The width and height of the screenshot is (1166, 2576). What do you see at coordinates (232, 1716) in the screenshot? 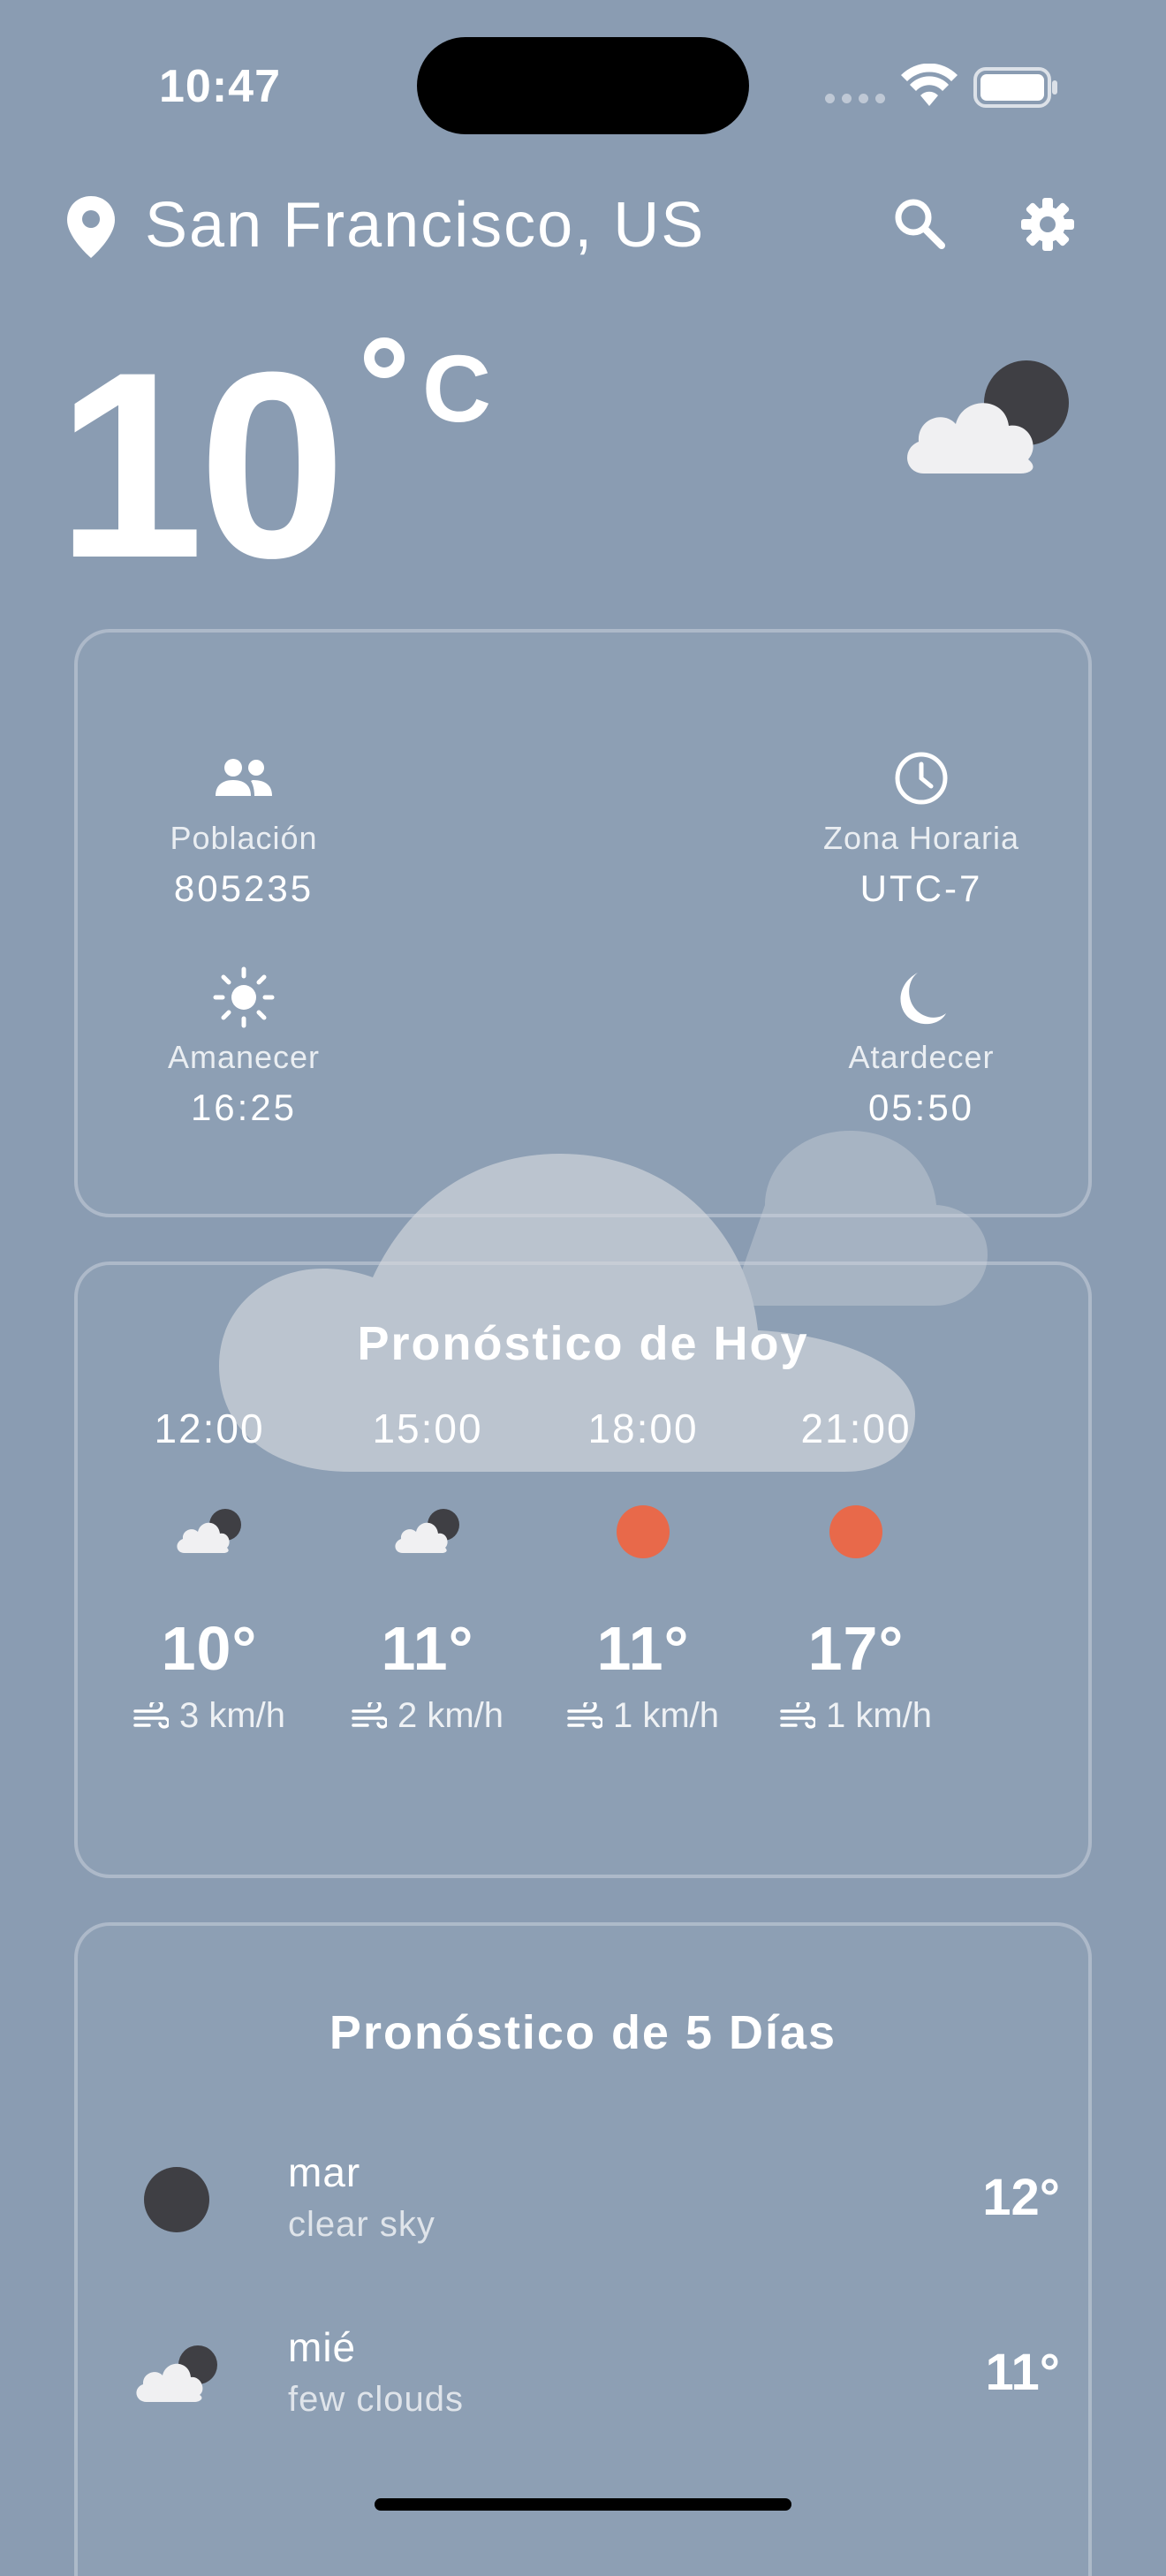
I see `hour-wind-speed: 3 km/h` at bounding box center [232, 1716].